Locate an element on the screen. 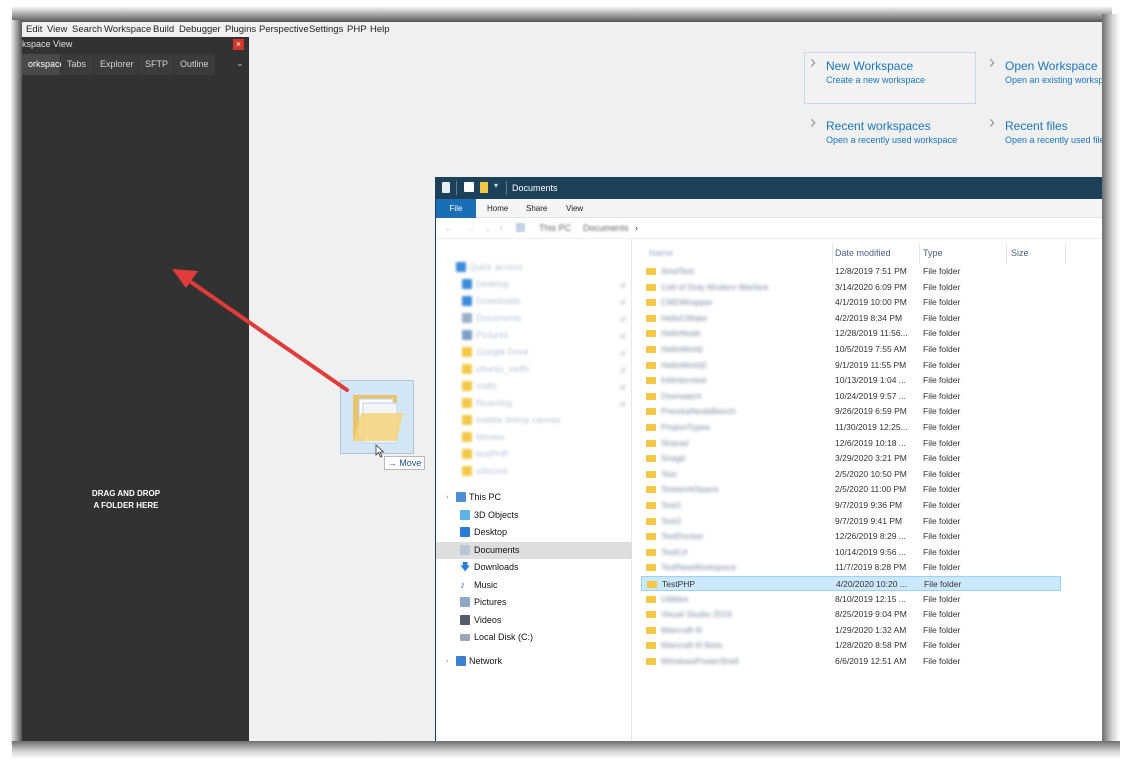 This screenshot has width=1125, height=764. table-row: TestDocker 12/26/2019 8:29 ... File folder is located at coordinates (851, 536).